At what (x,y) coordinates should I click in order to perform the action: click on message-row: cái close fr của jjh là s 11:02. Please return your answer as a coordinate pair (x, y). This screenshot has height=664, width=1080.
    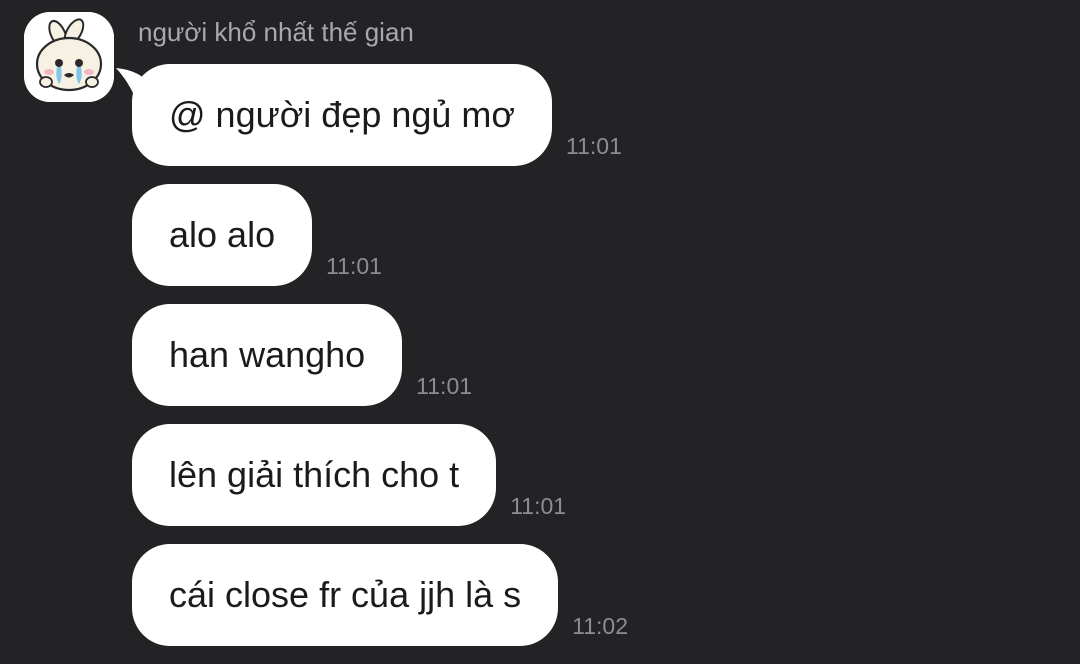
    Looking at the image, I should click on (380, 595).